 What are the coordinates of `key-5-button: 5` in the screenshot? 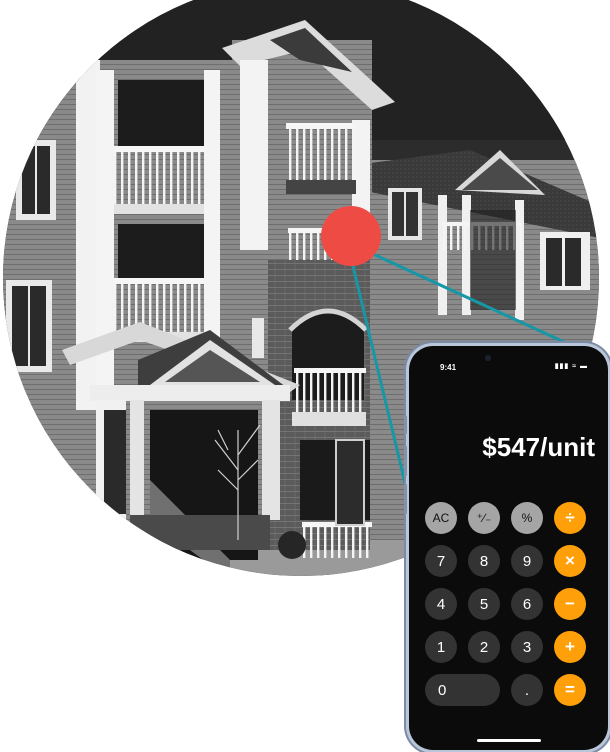 It's located at (484, 604).